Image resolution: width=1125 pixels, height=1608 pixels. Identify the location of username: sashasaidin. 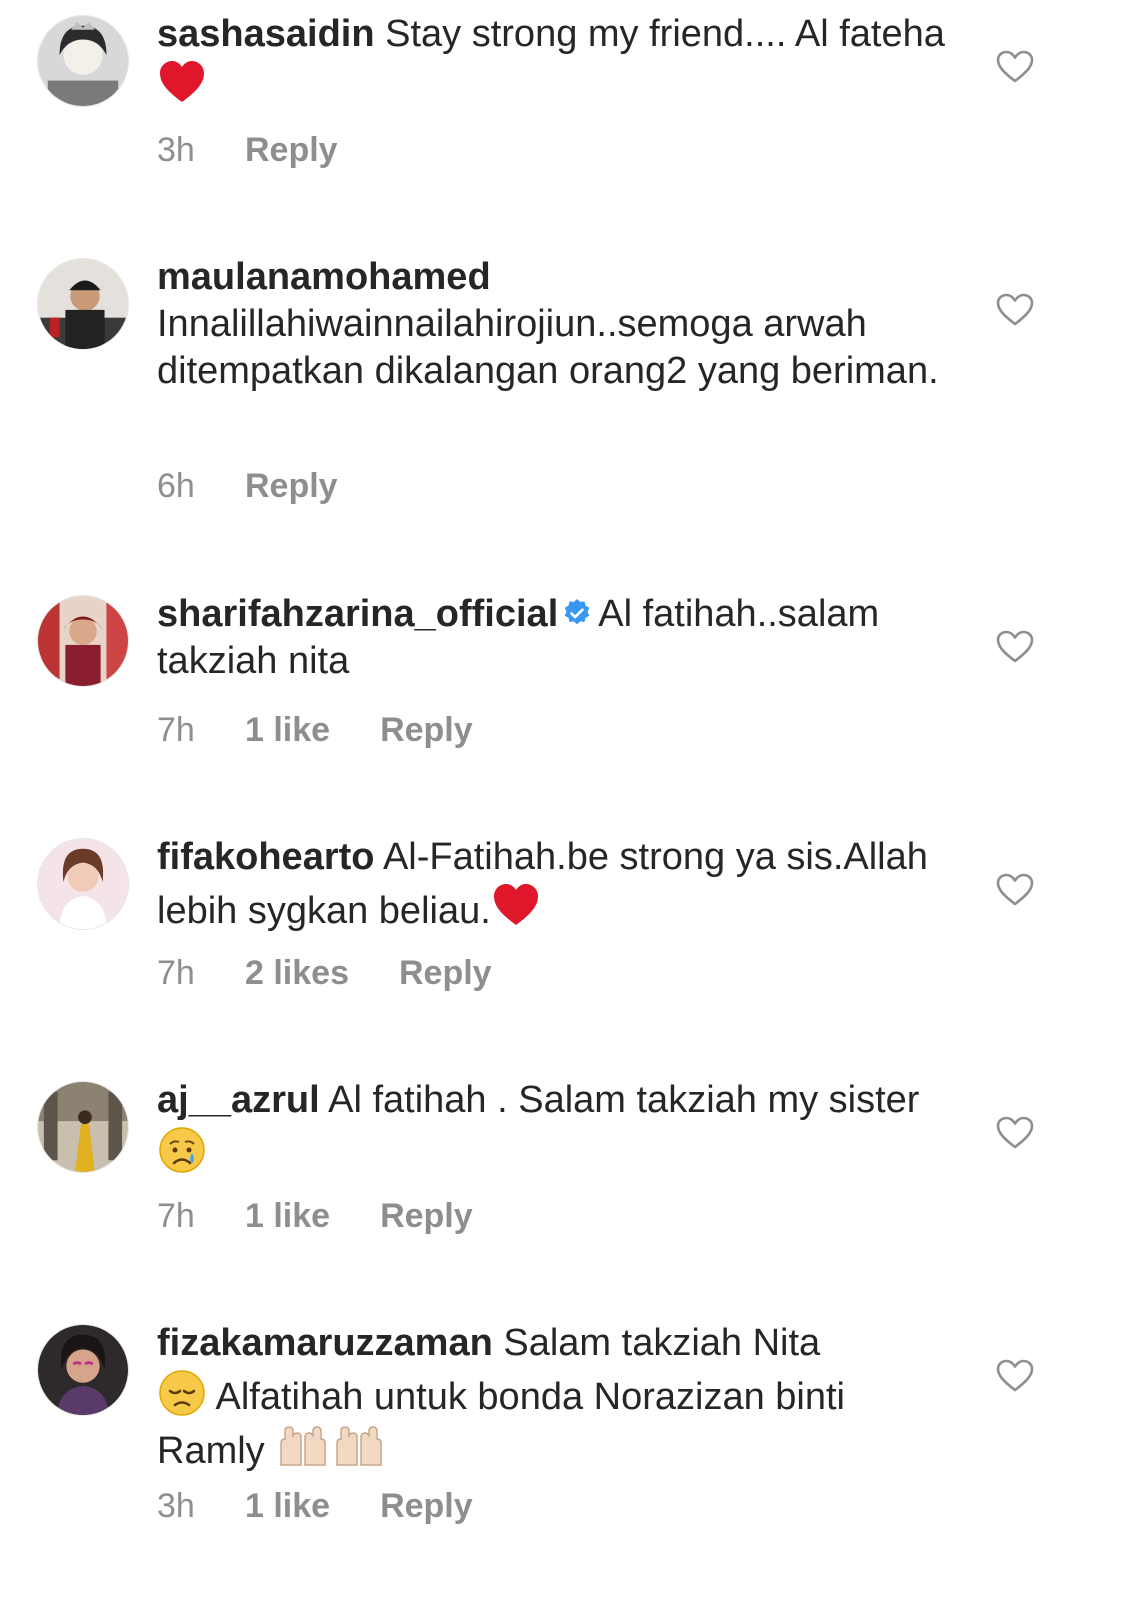
(266, 34).